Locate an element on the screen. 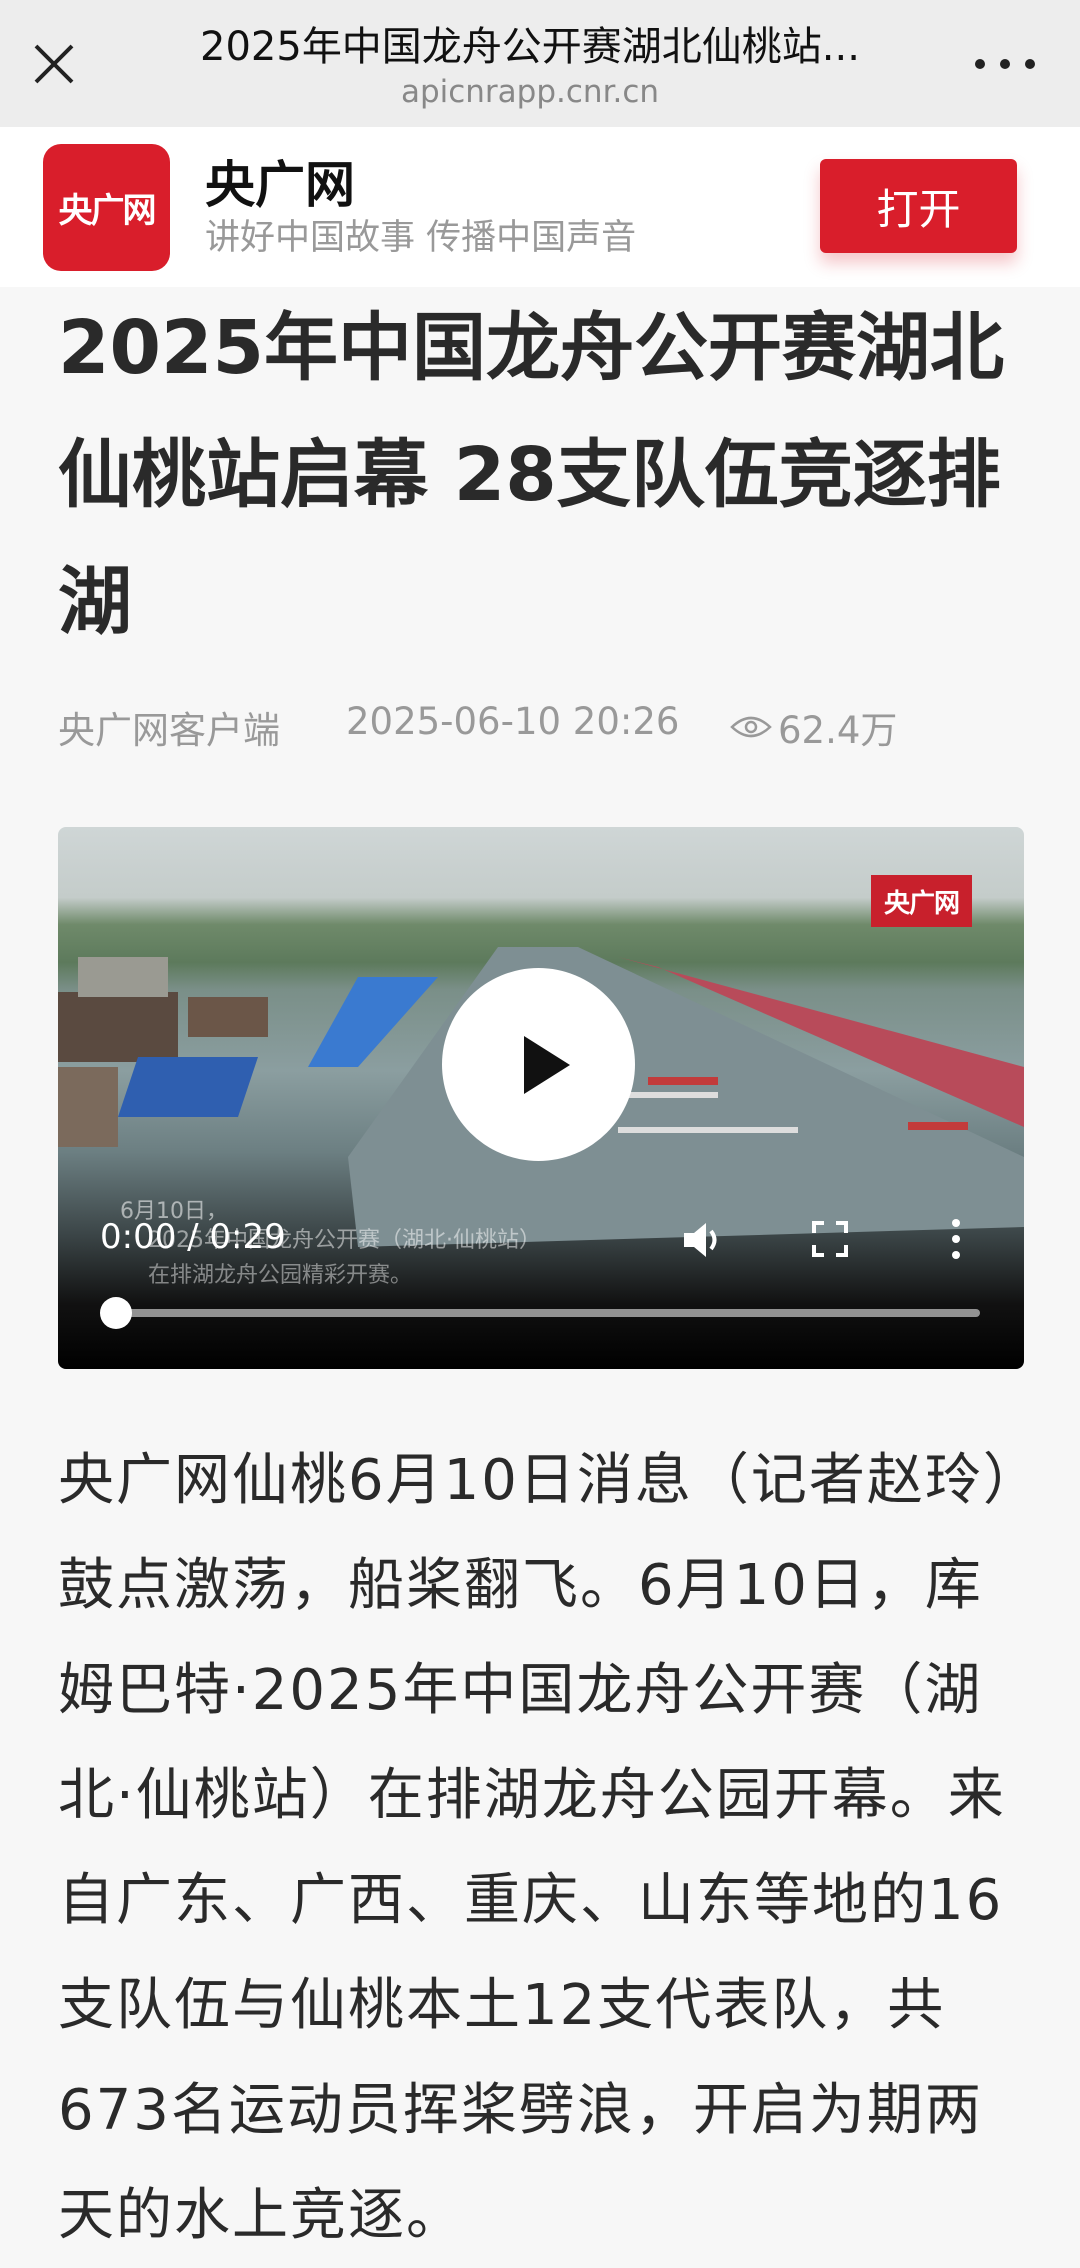 The width and height of the screenshot is (1080, 2268). app-name: 央广网 is located at coordinates (280, 185).